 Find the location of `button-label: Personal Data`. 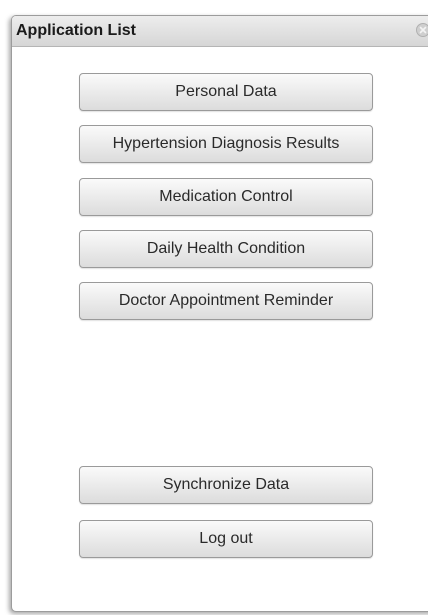

button-label: Personal Data is located at coordinates (226, 91).